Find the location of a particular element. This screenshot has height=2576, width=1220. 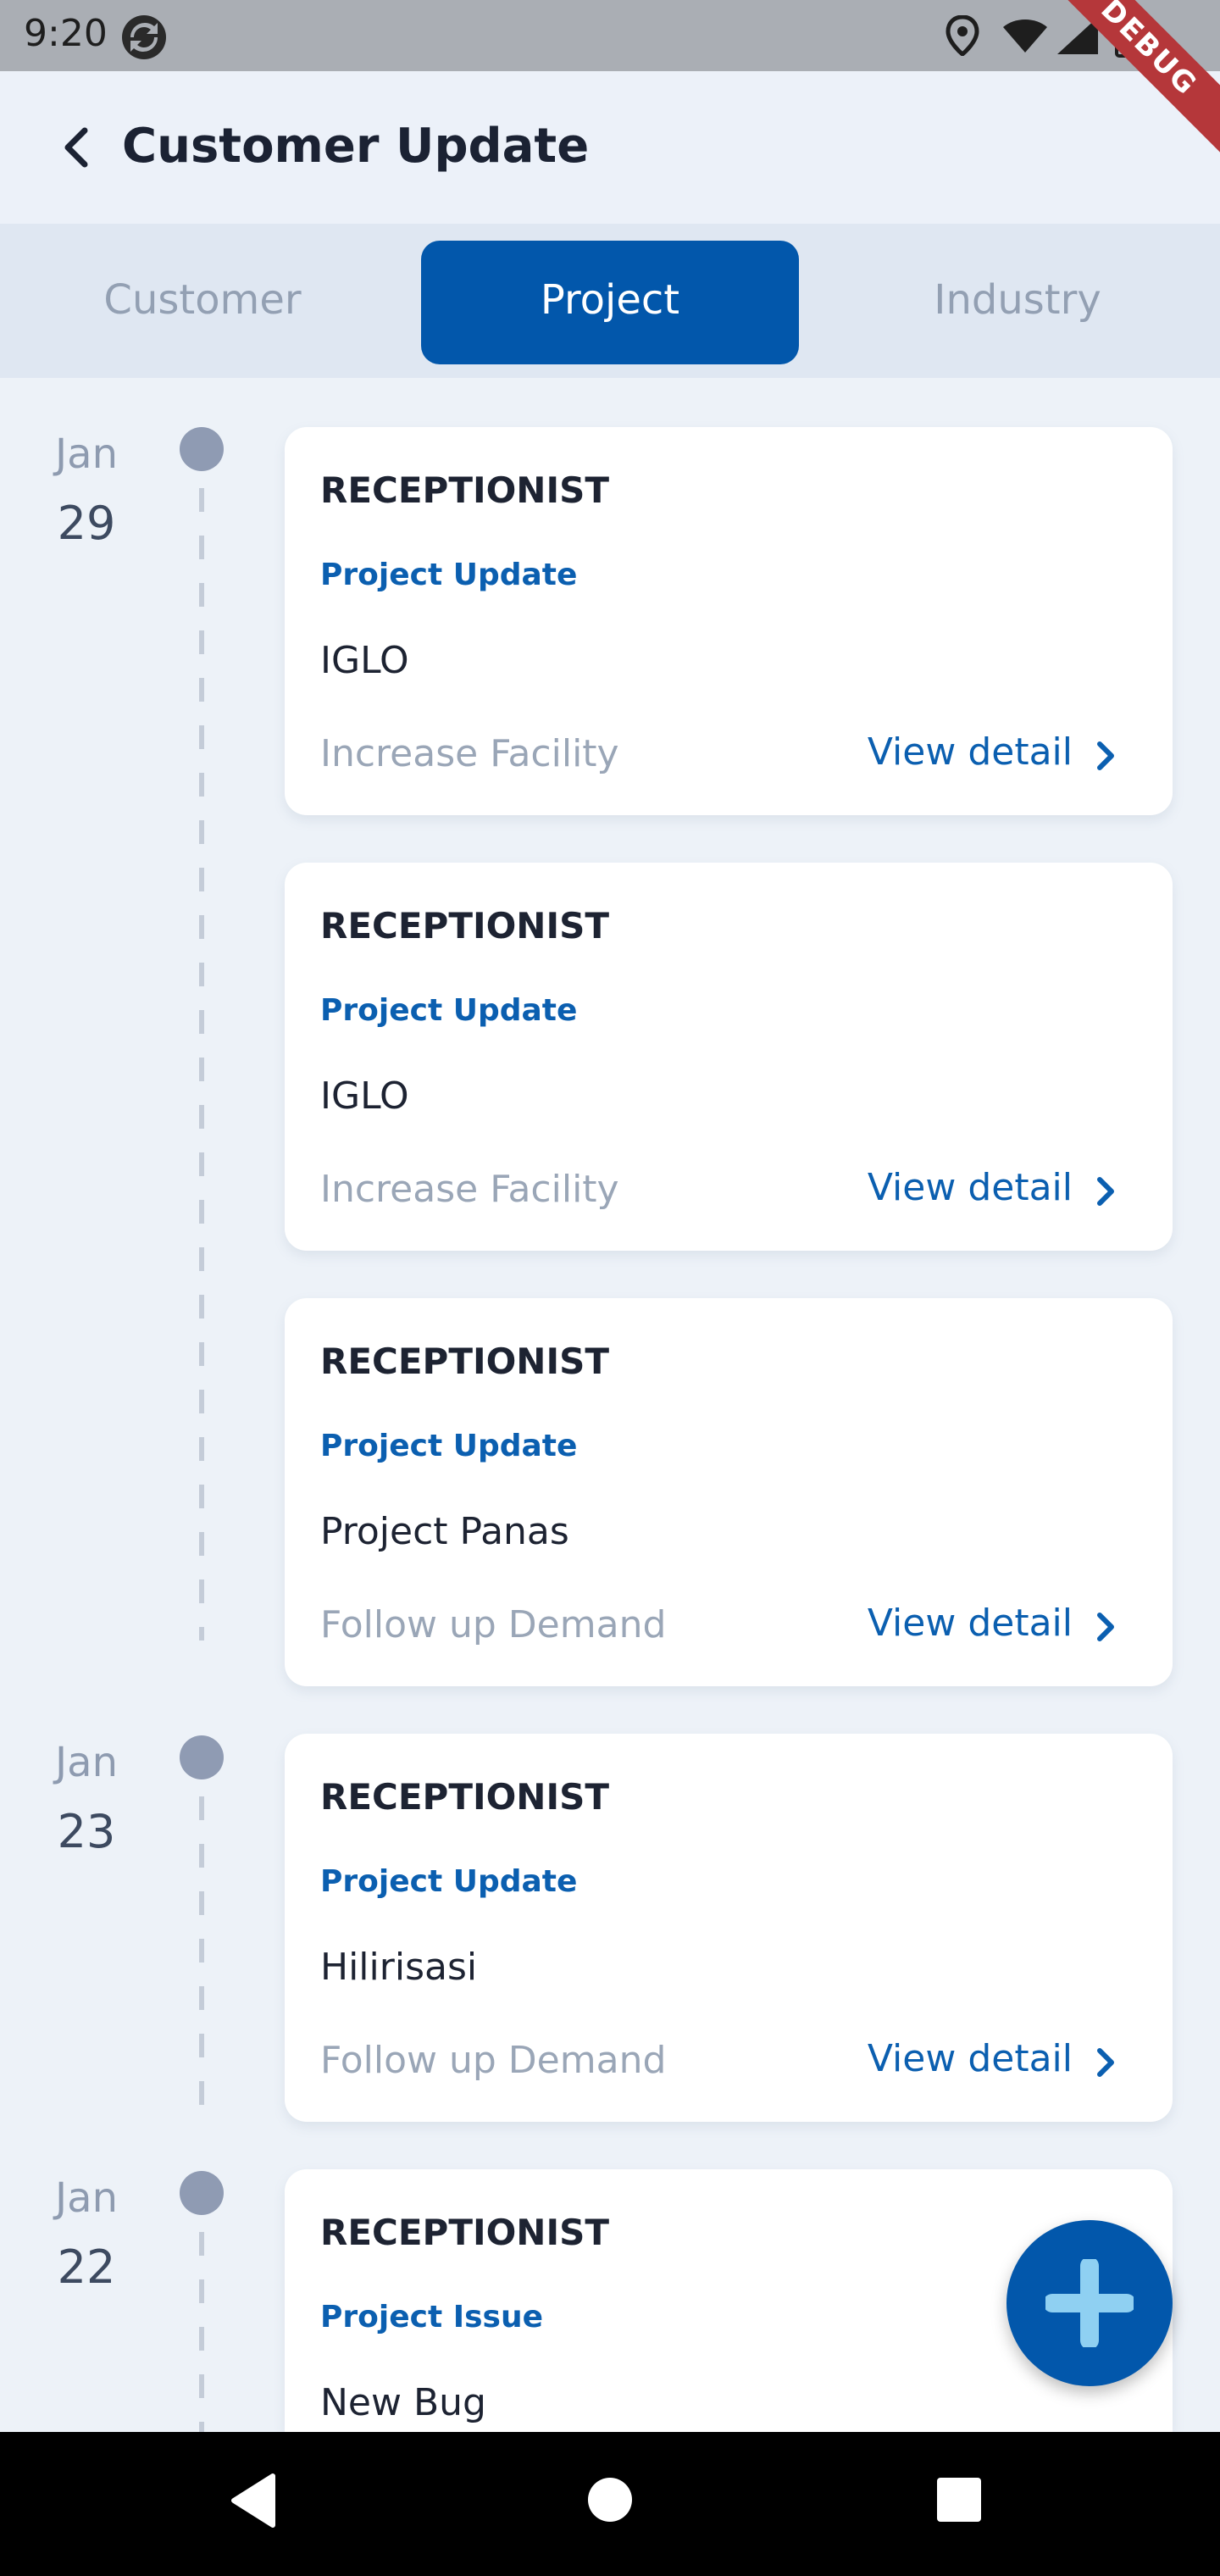

add-update-button is located at coordinates (1089, 2303).